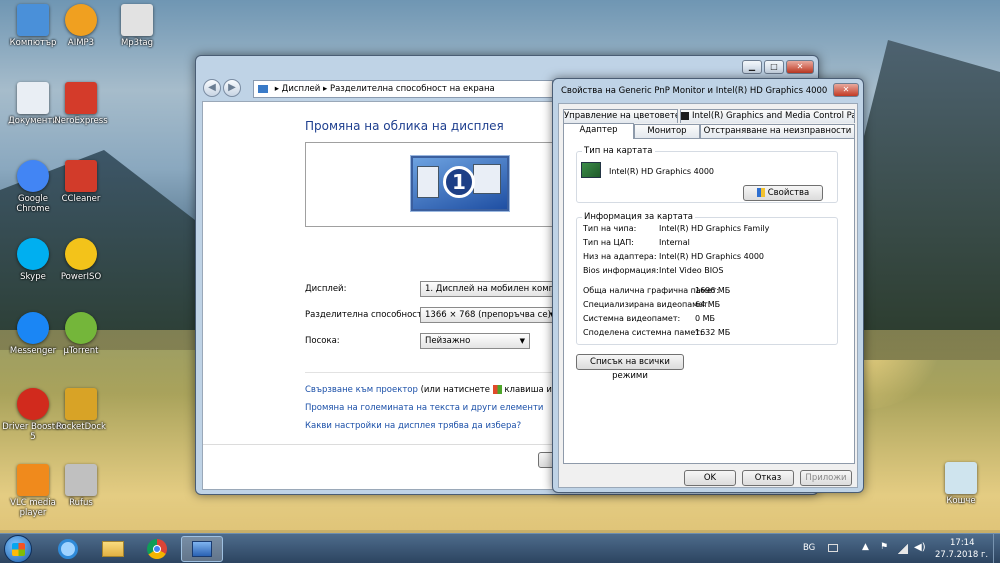  I want to click on taskbar-explorer, so click(113, 549).